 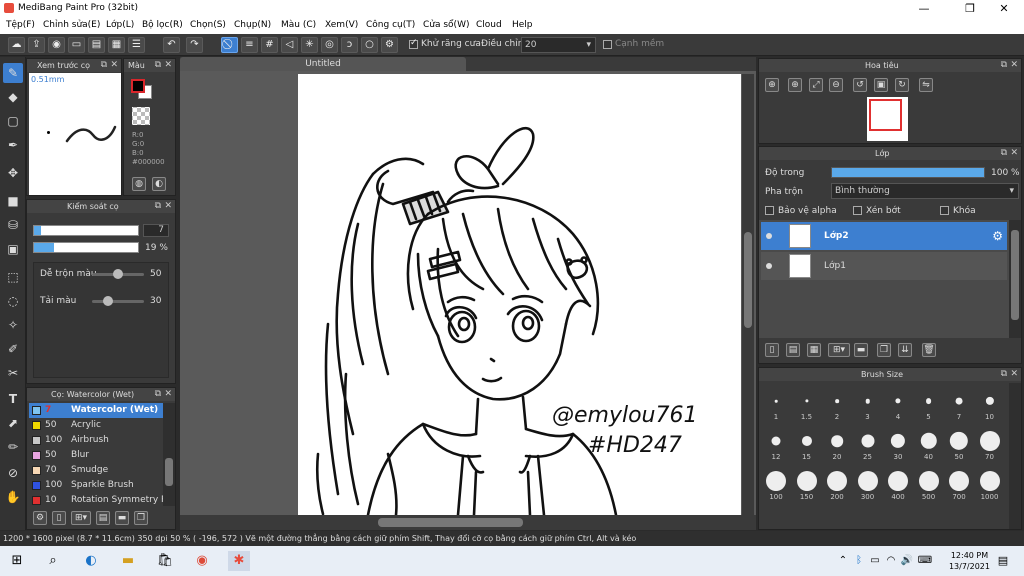 I want to click on menu-help: Help, so click(x=522, y=25).